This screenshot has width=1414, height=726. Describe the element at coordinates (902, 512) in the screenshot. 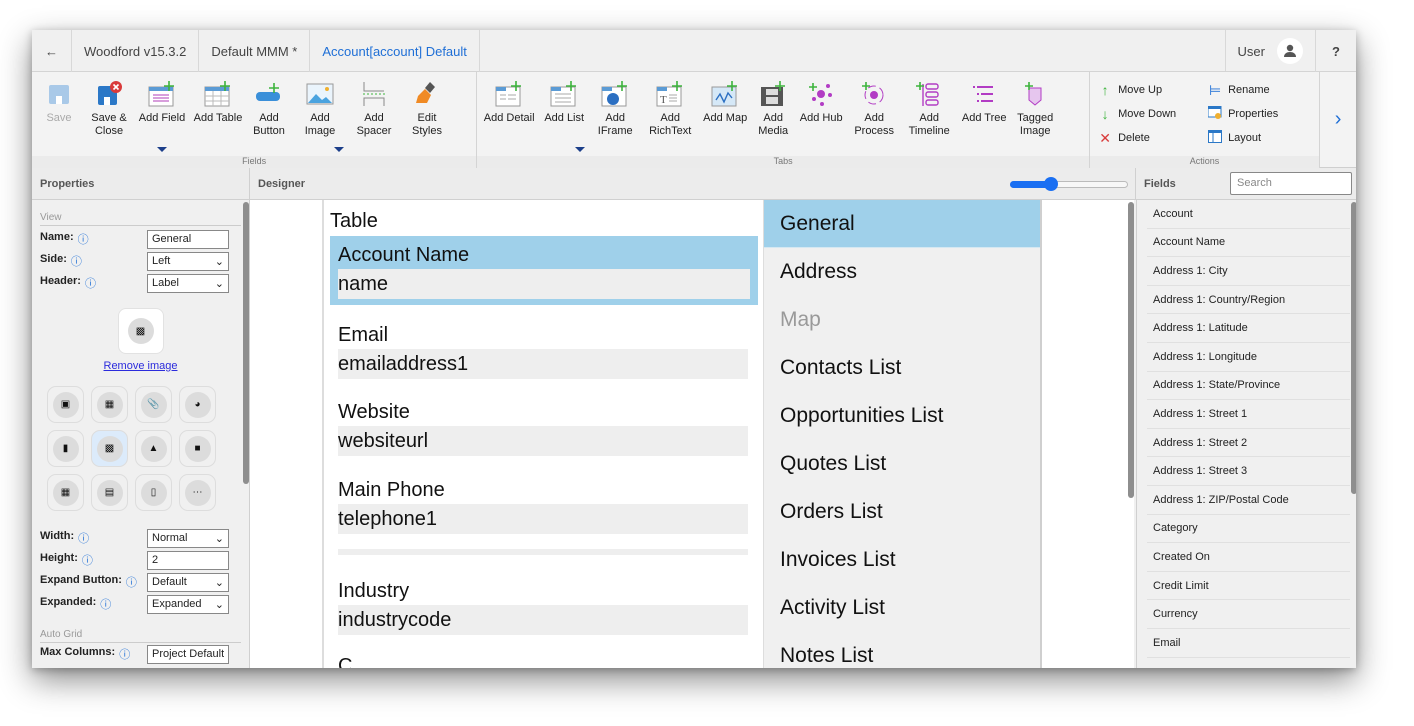

I see `tab-item: Orders List` at that location.